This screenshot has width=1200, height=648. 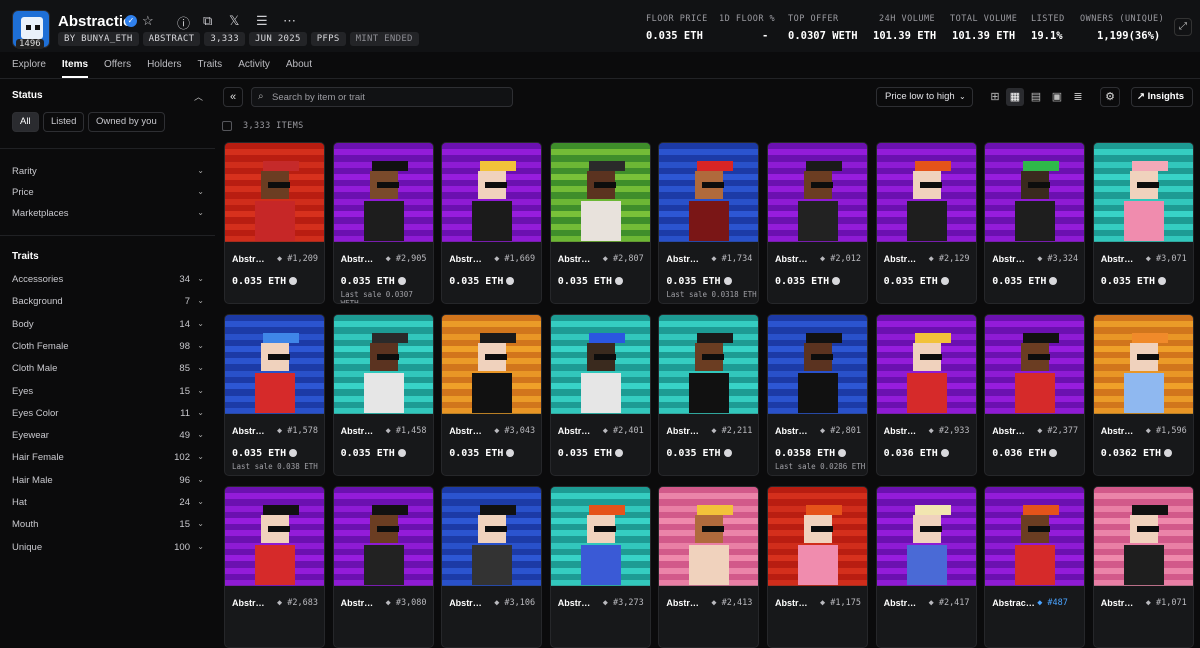 I want to click on trait-eyes: Eyes 15 ⌄, so click(x=108, y=391).